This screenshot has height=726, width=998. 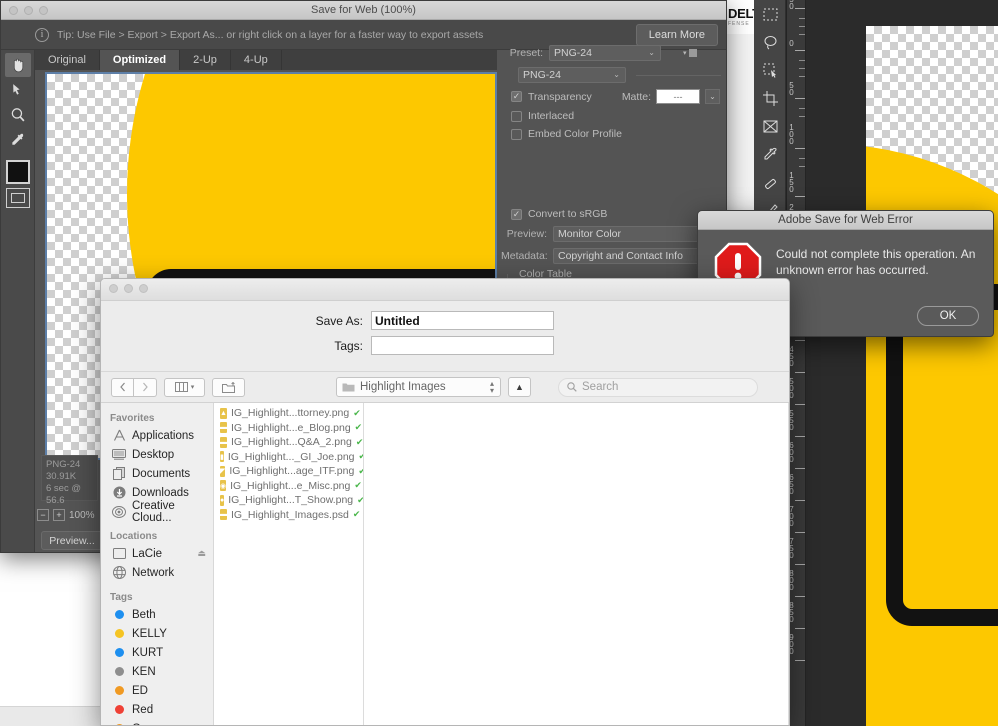 What do you see at coordinates (605, 53) in the screenshot?
I see `preset-select: PNG-24 ⌄` at bounding box center [605, 53].